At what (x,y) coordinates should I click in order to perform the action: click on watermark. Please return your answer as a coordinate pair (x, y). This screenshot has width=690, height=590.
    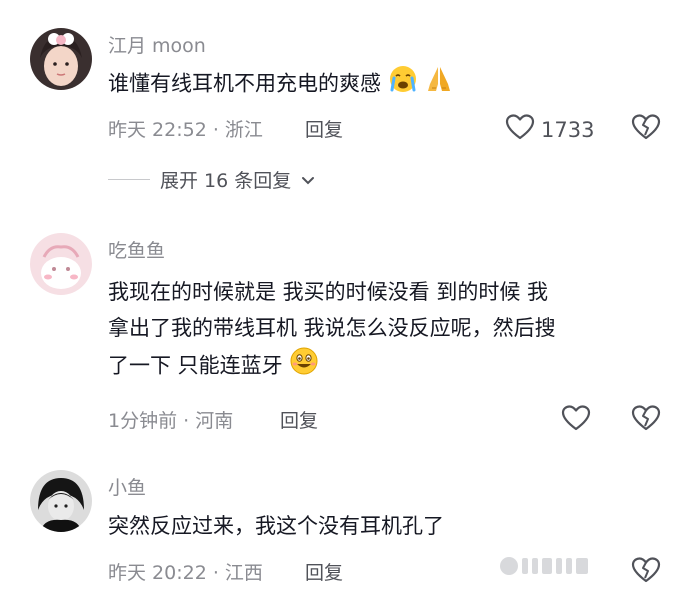
    Looking at the image, I should click on (544, 566).